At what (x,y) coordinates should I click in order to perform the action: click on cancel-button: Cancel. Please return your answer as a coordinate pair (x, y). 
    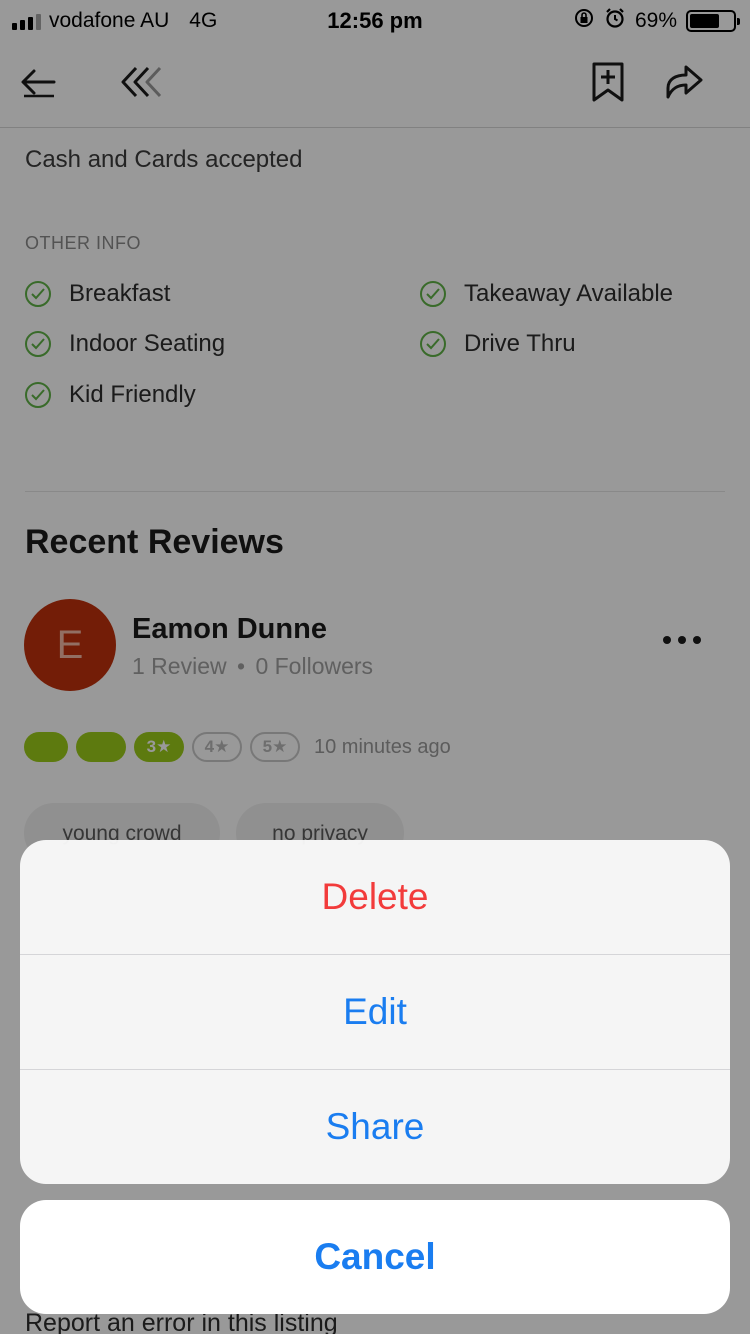
    Looking at the image, I should click on (375, 1257).